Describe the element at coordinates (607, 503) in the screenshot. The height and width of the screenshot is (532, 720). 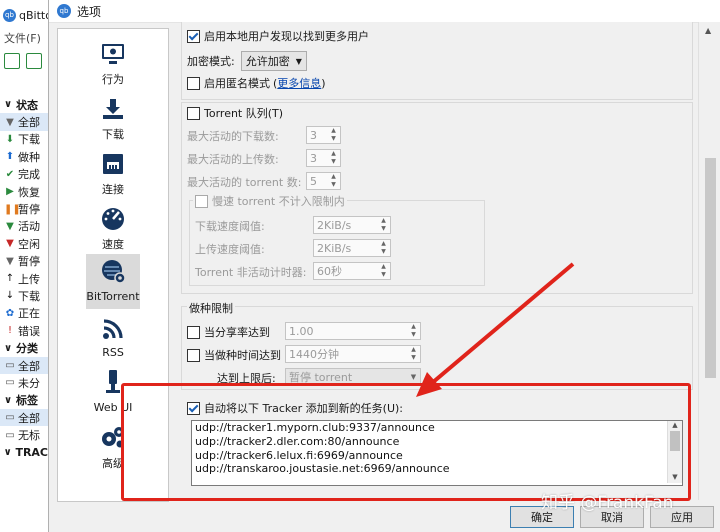
I see `watermark: 知乎 @FrankFan` at that location.